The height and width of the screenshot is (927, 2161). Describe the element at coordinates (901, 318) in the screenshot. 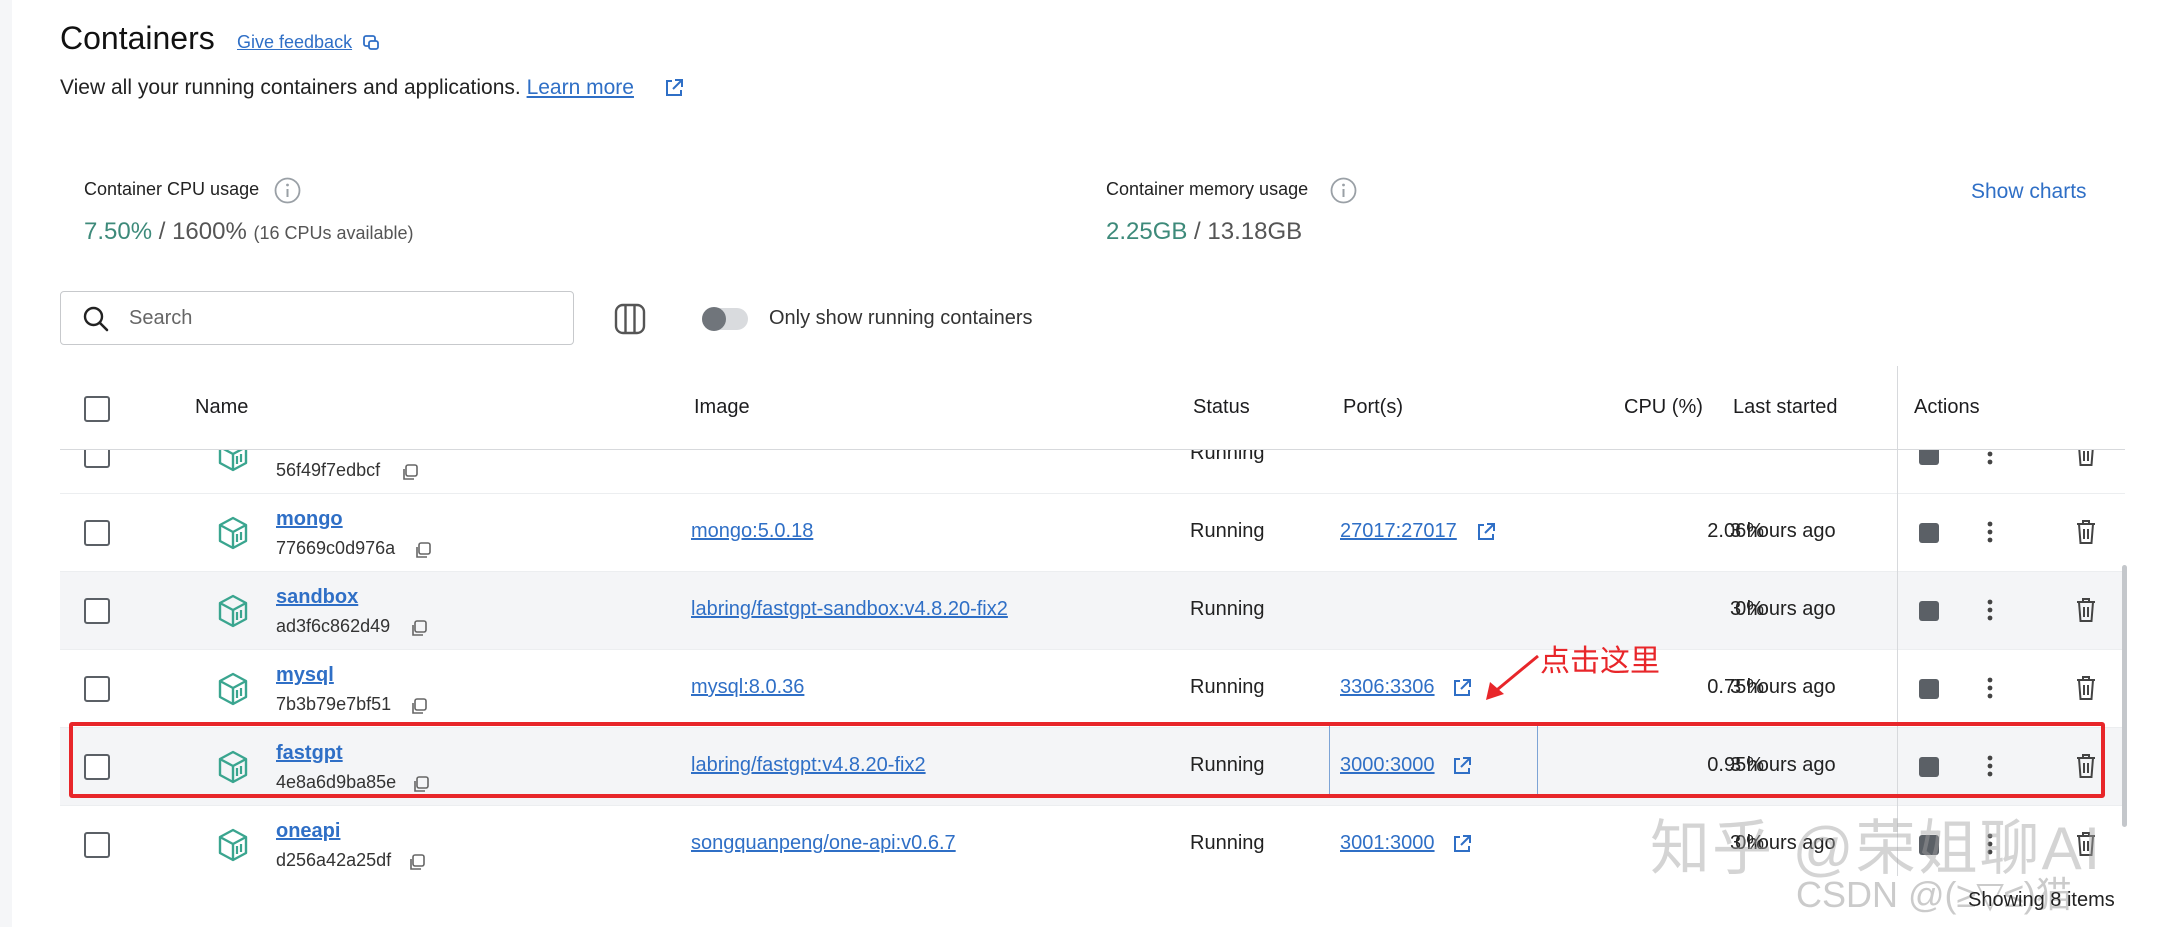

I see `running-only-label: Only show running containers` at that location.